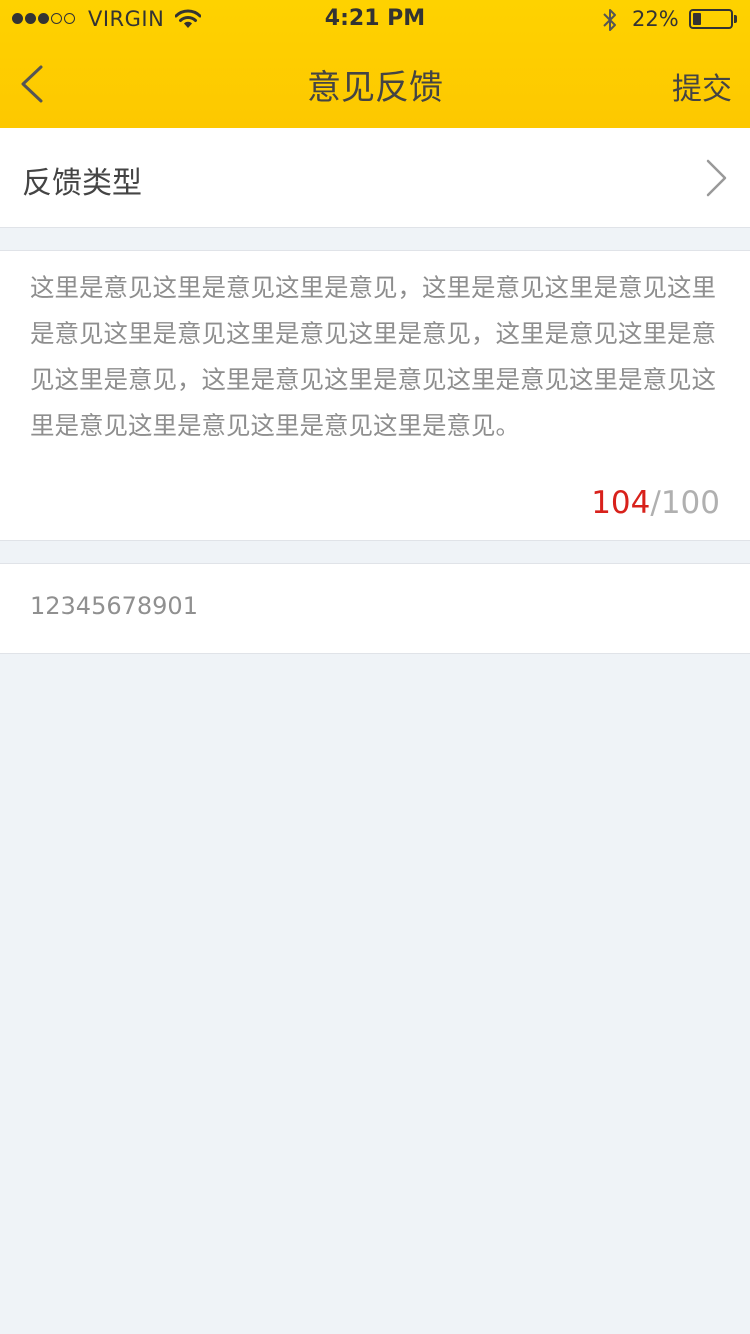 This screenshot has height=1334, width=750. What do you see at coordinates (375, 20) in the screenshot?
I see `status-bar: VIRGIN 4:21 PM 22%` at bounding box center [375, 20].